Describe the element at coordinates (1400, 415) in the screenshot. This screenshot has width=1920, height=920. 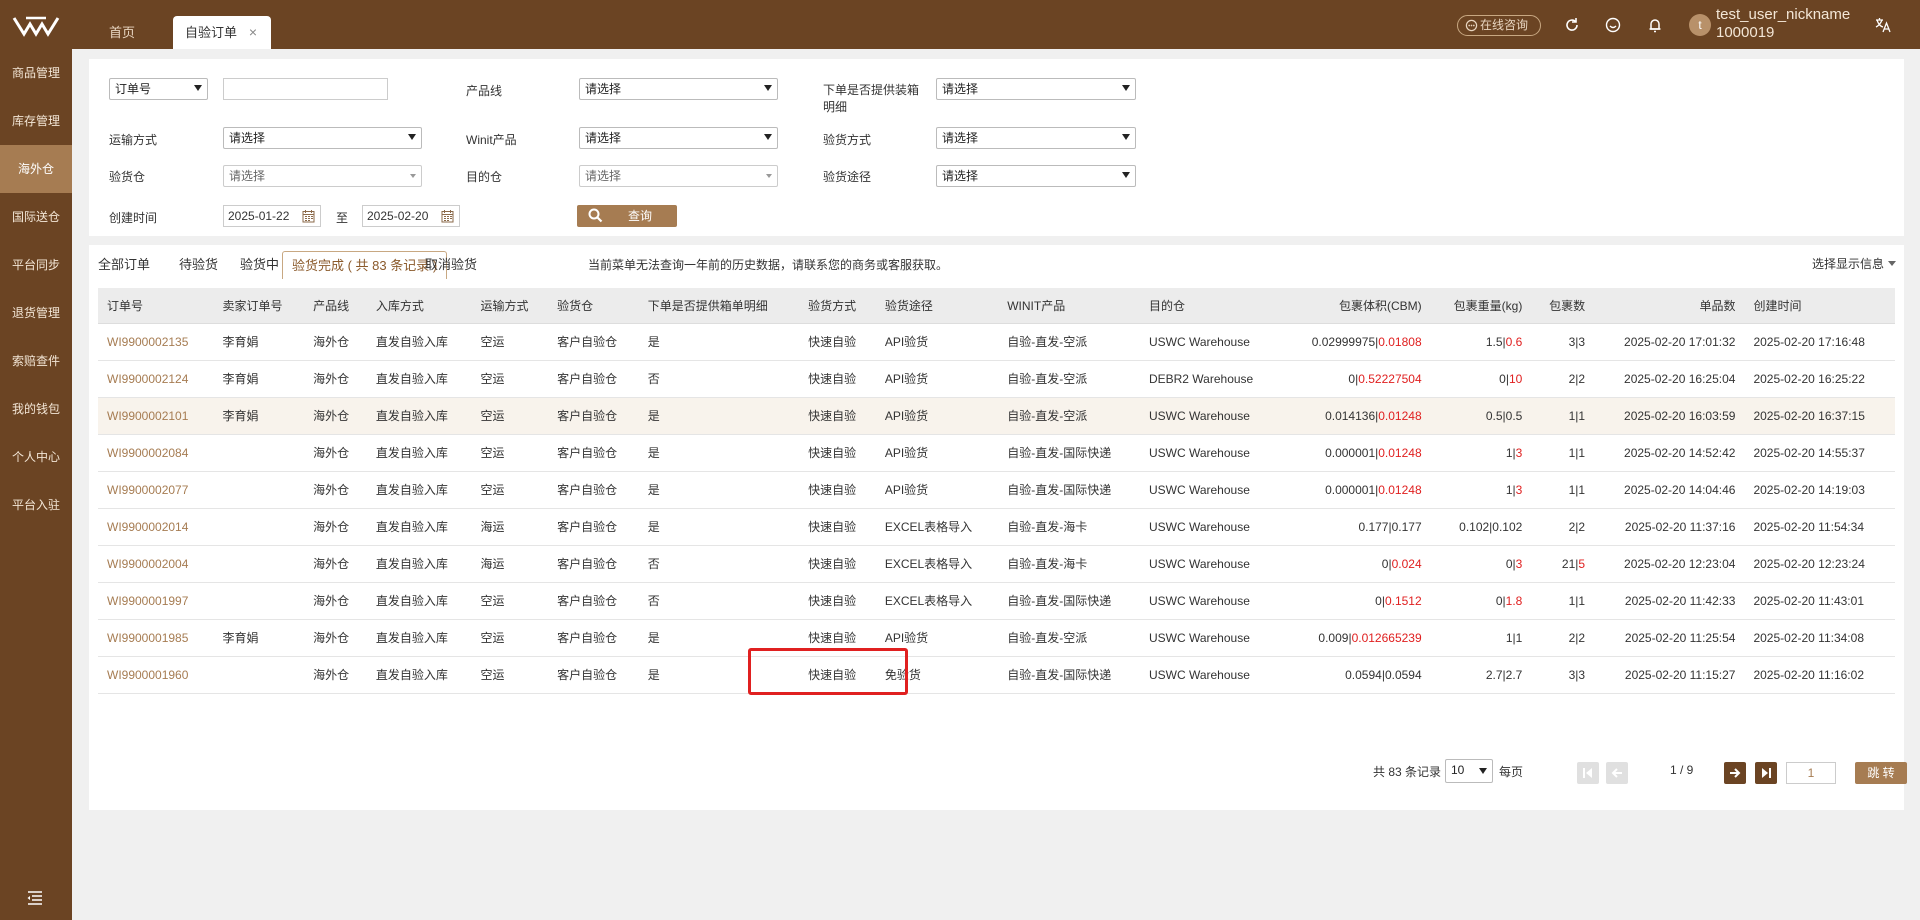
I see `cell-volume-declared: 0.01248` at that location.